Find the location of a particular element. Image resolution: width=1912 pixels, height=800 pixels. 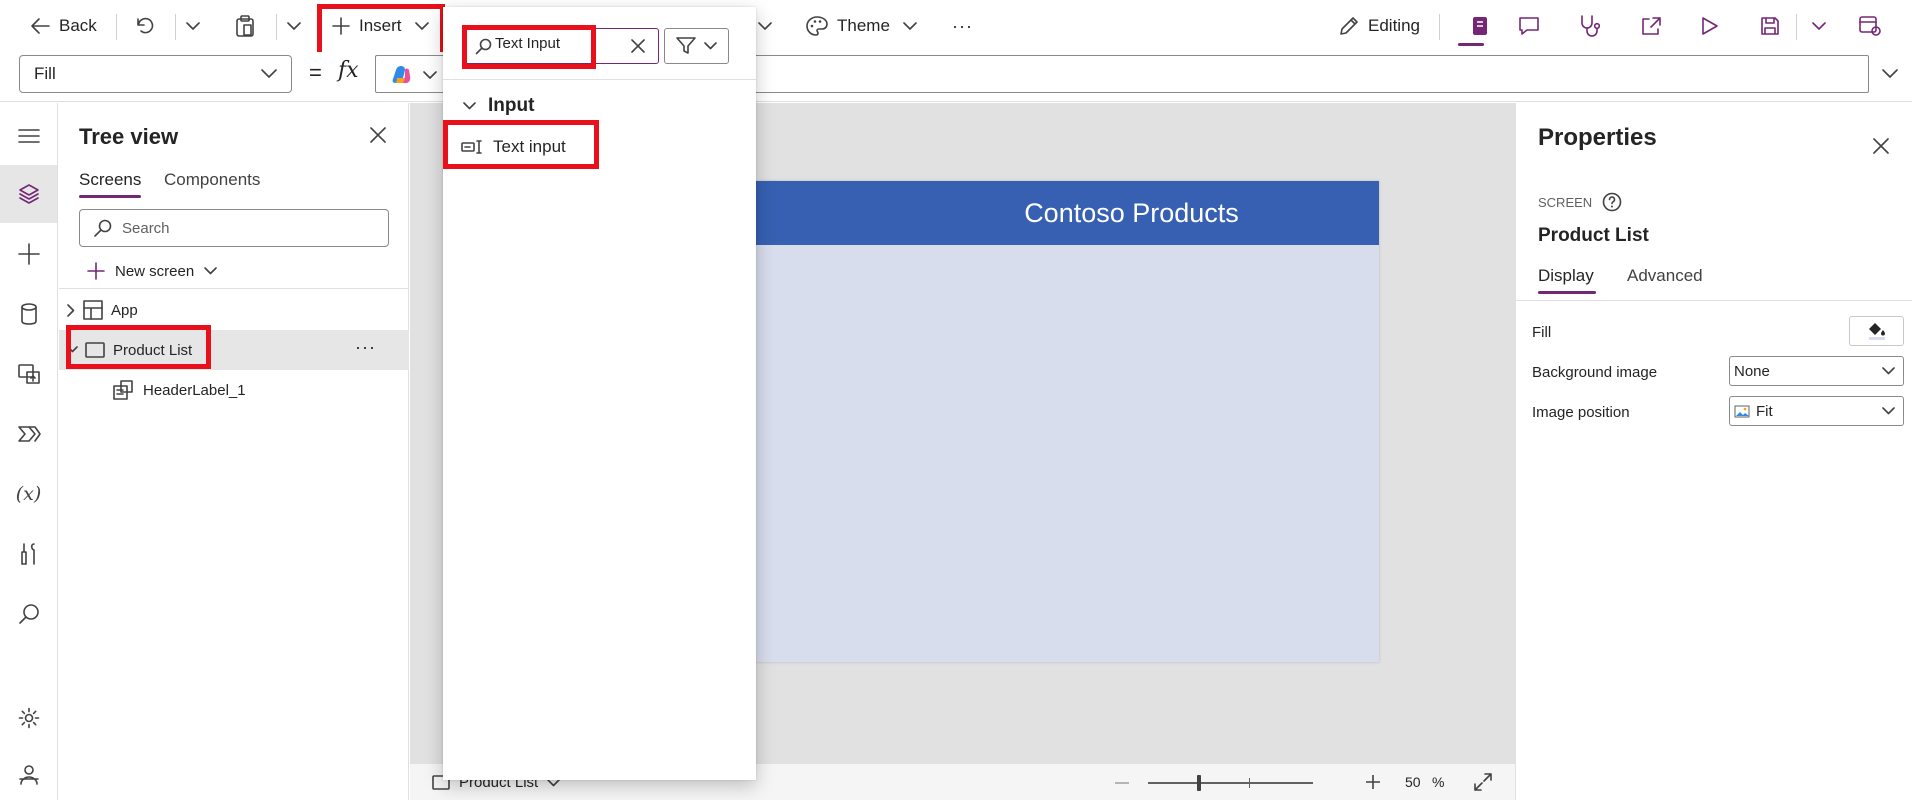

hidden-dropdown is located at coordinates (765, 26).